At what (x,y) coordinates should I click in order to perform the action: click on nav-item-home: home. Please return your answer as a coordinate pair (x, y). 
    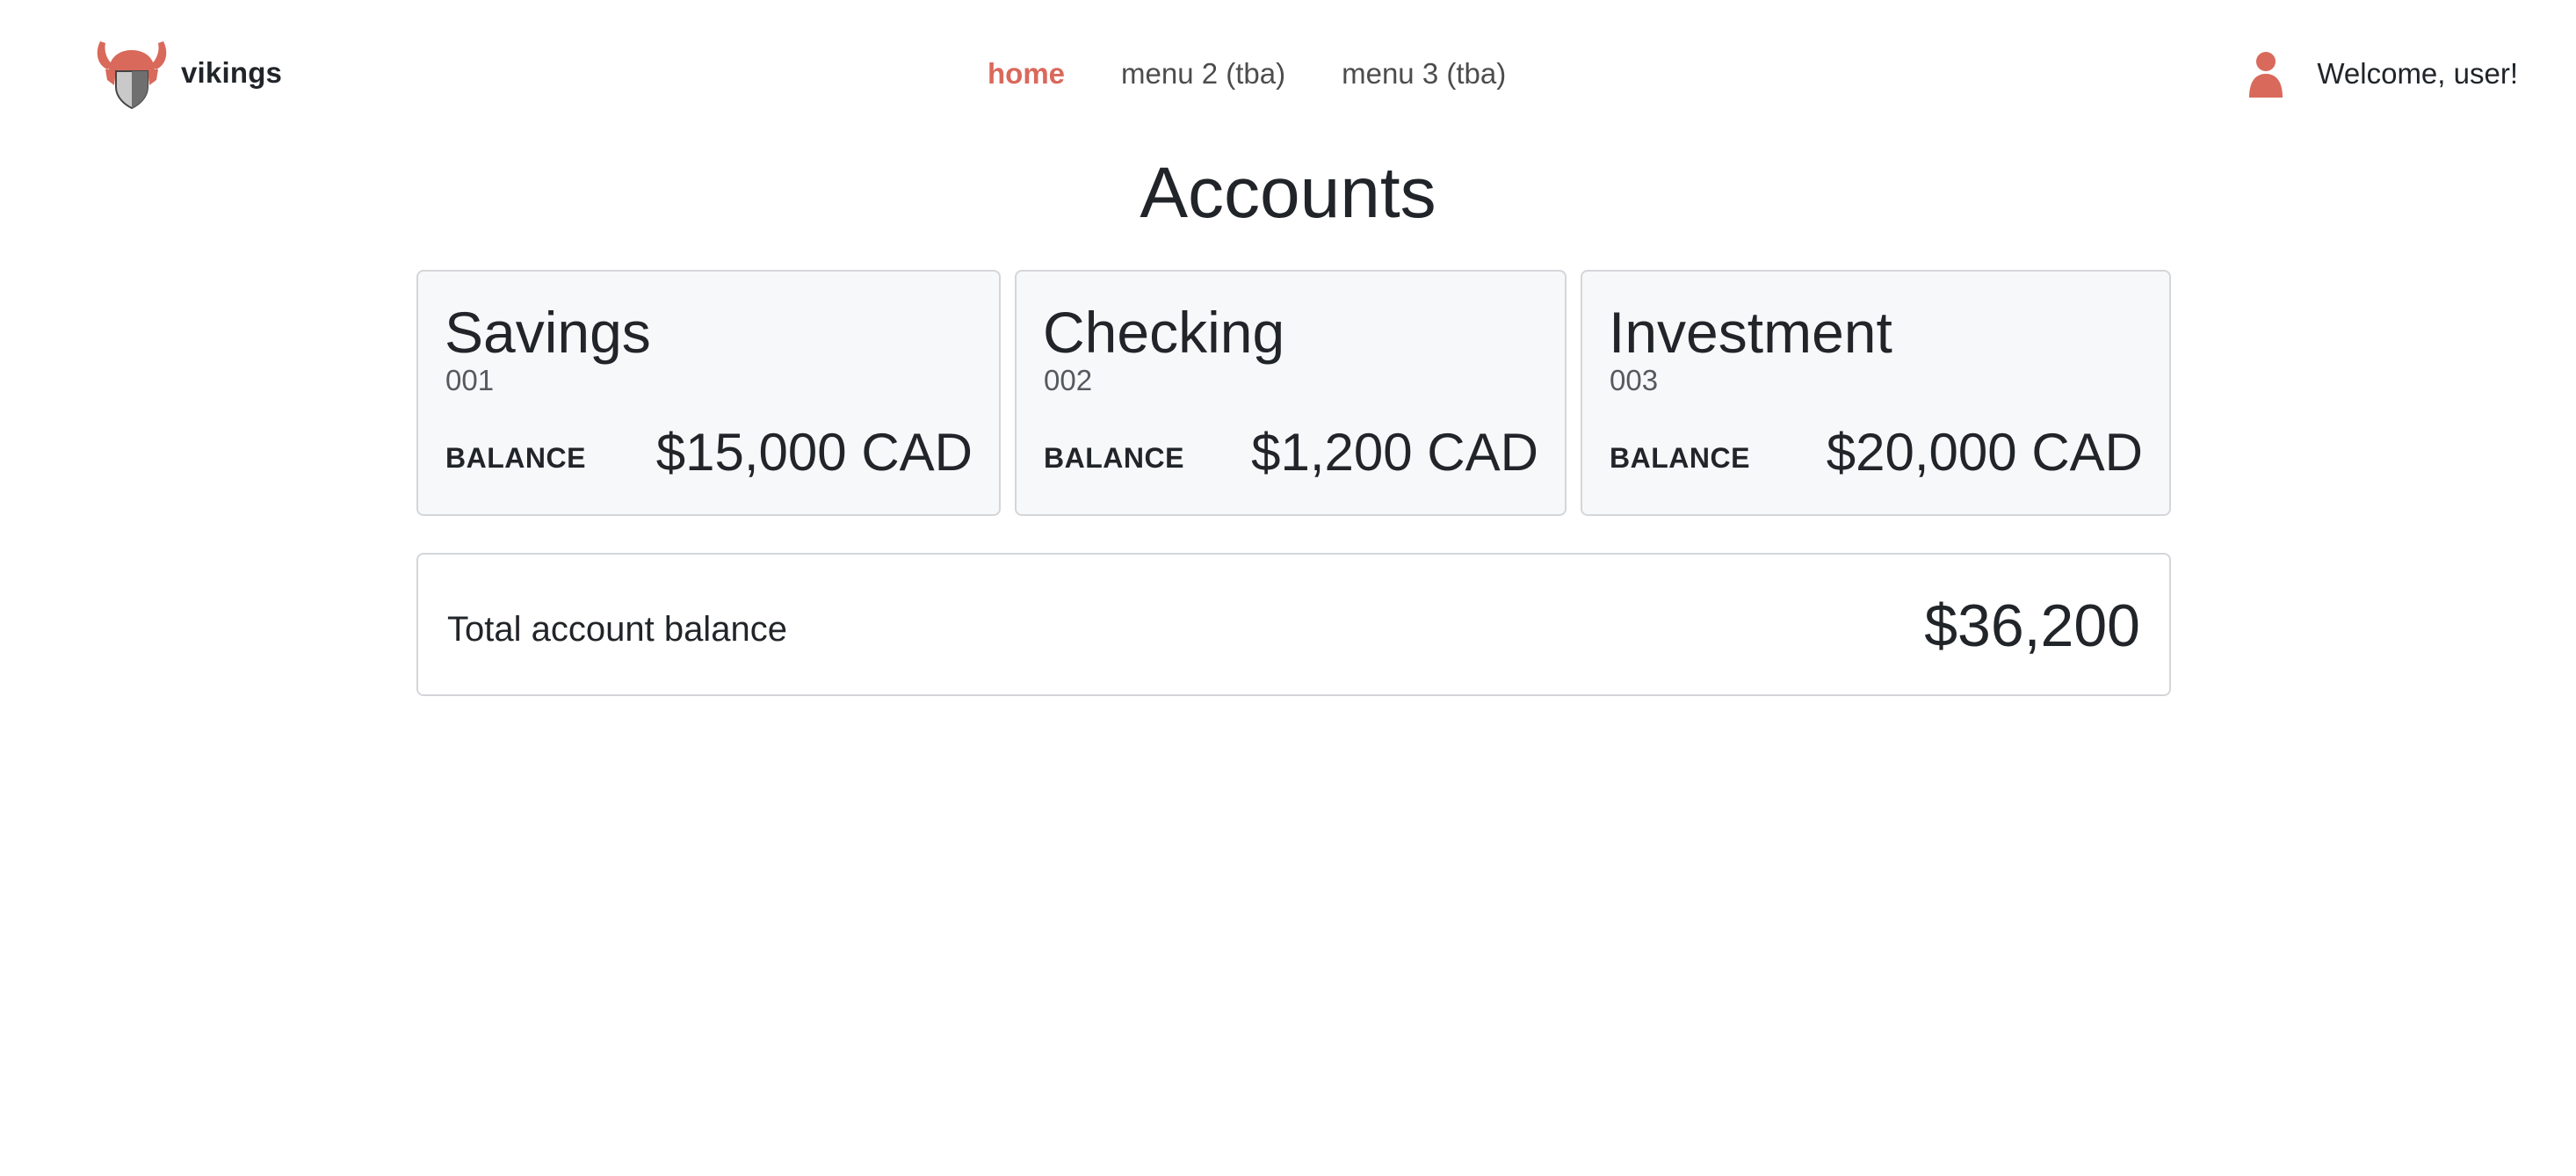
    Looking at the image, I should click on (1026, 74).